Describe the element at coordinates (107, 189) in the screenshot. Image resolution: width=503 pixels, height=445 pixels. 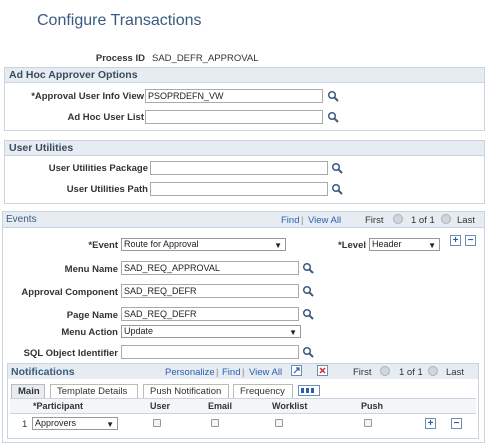
I see `user-utilities-path-label: User Utilities Path` at that location.